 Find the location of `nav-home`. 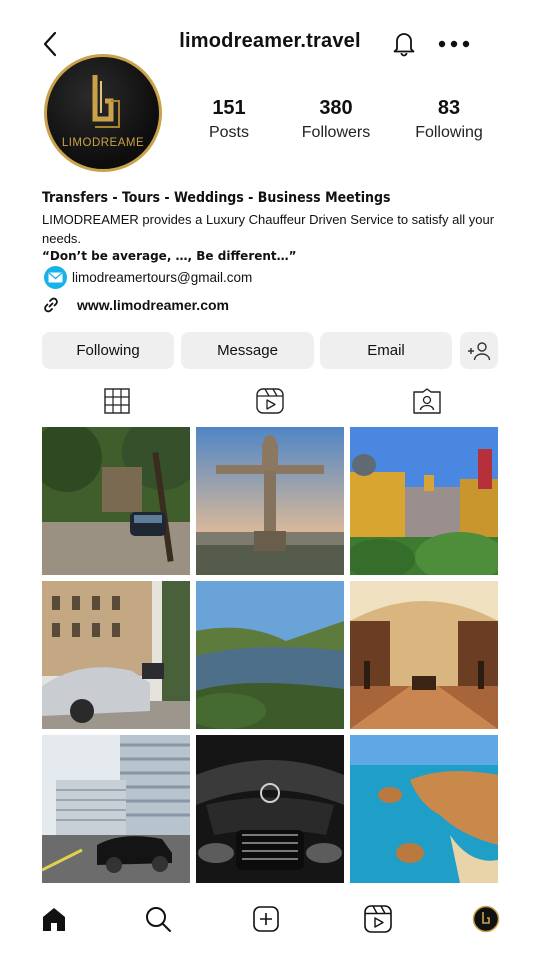

nav-home is located at coordinates (54, 919).